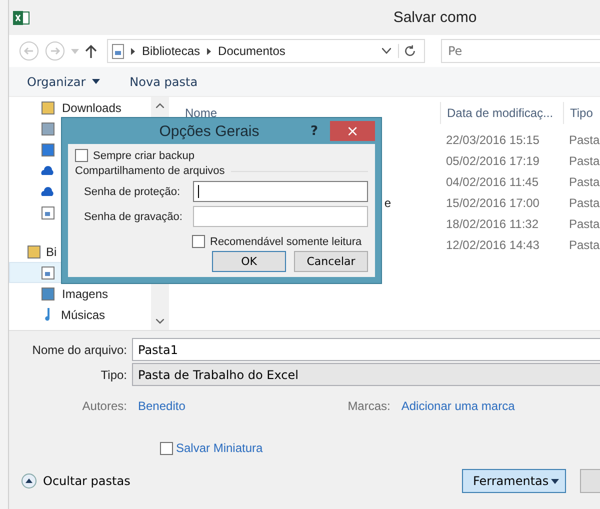 Image resolution: width=600 pixels, height=509 pixels. I want to click on field-label: Senha de gravação:, so click(134, 216).